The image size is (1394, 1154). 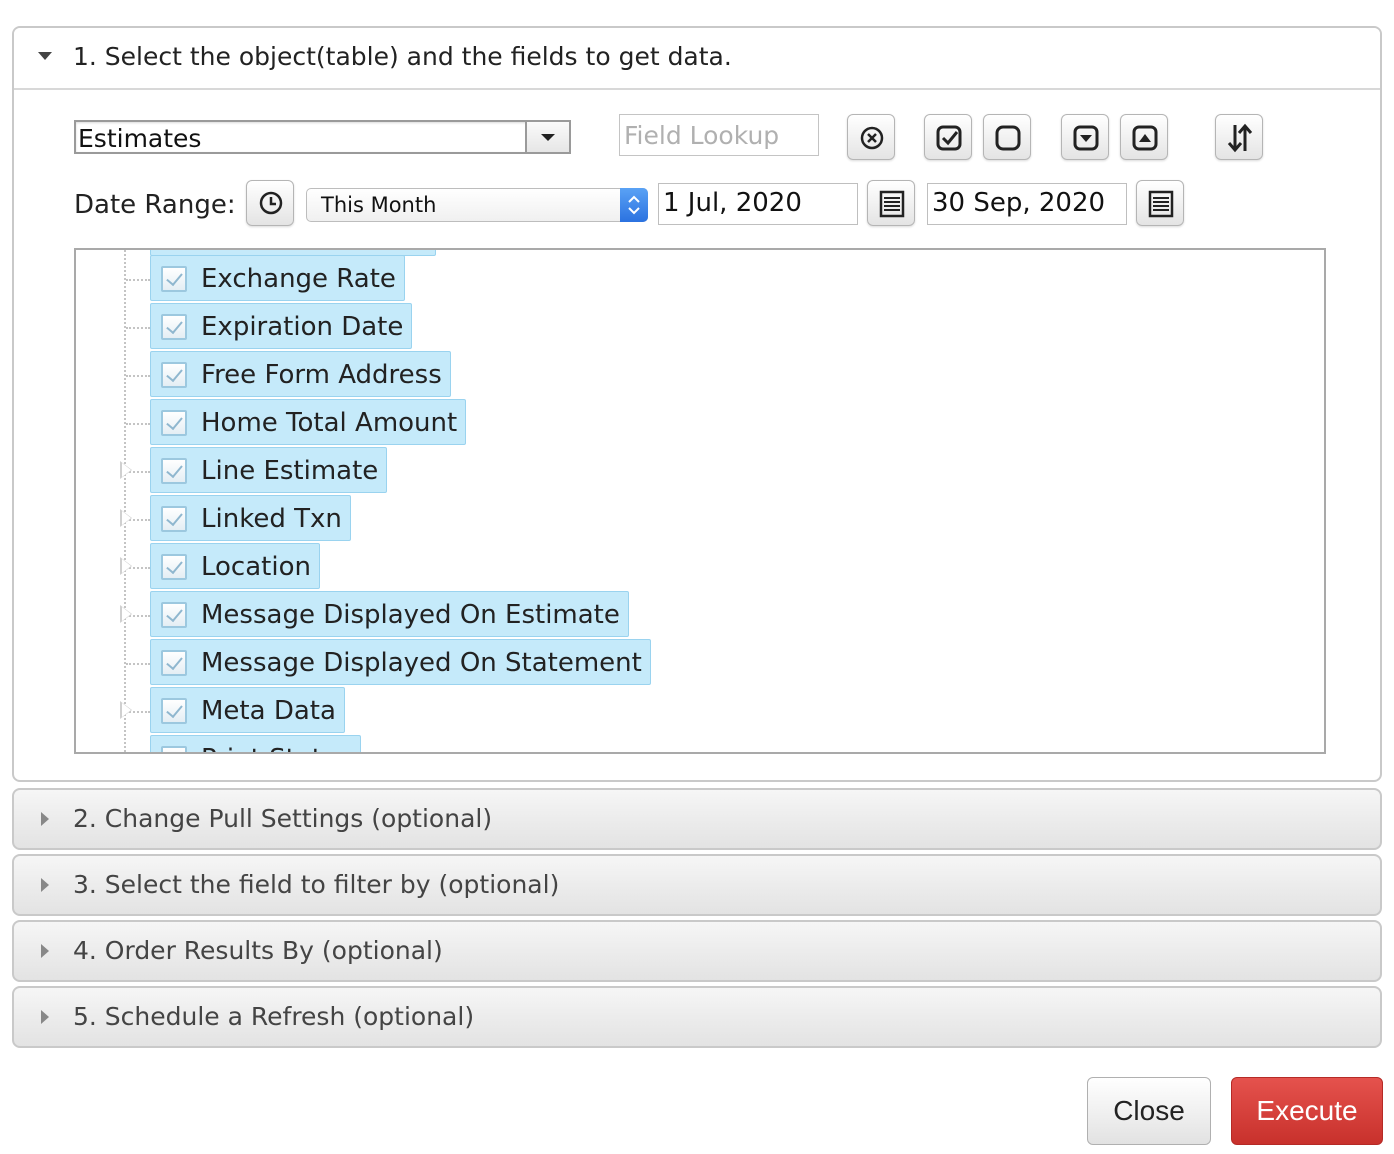 I want to click on clear-button, so click(x=871, y=137).